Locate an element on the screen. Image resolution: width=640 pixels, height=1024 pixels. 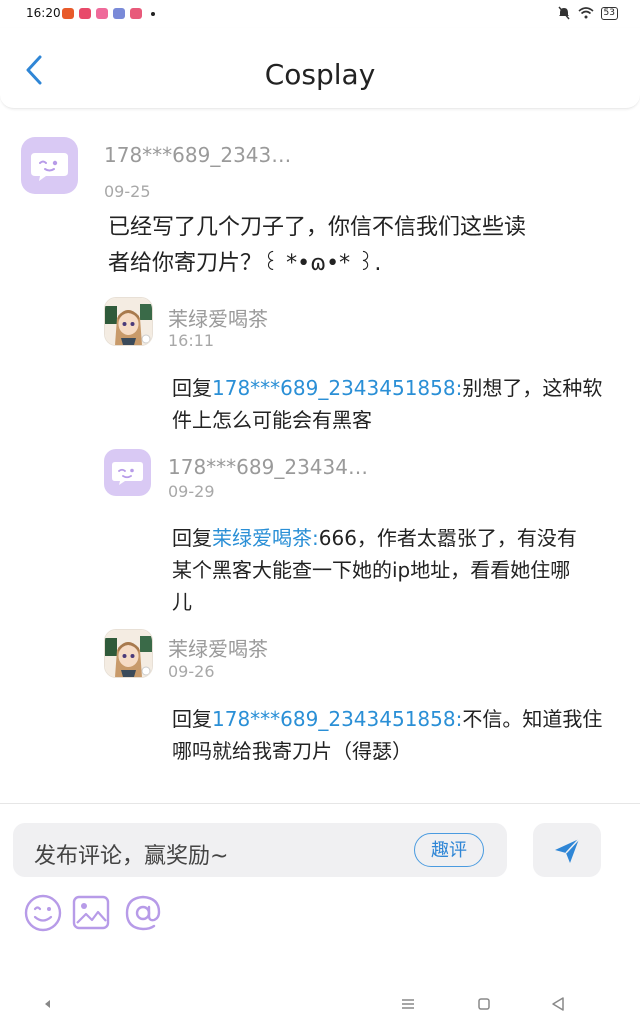
comment-text: 已经写了几个刀子了，你信不信我们这些读 者给你寄刀片？꒰ *•ɷ•* ꒱. is located at coordinates (358, 246).